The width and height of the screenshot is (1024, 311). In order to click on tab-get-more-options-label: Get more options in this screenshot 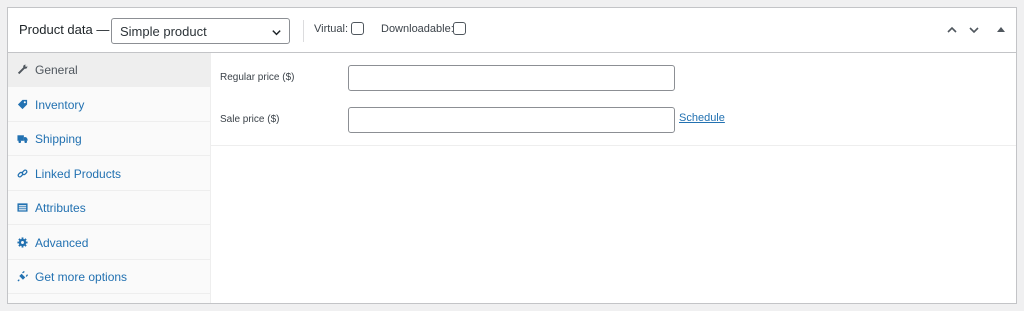, I will do `click(81, 276)`.